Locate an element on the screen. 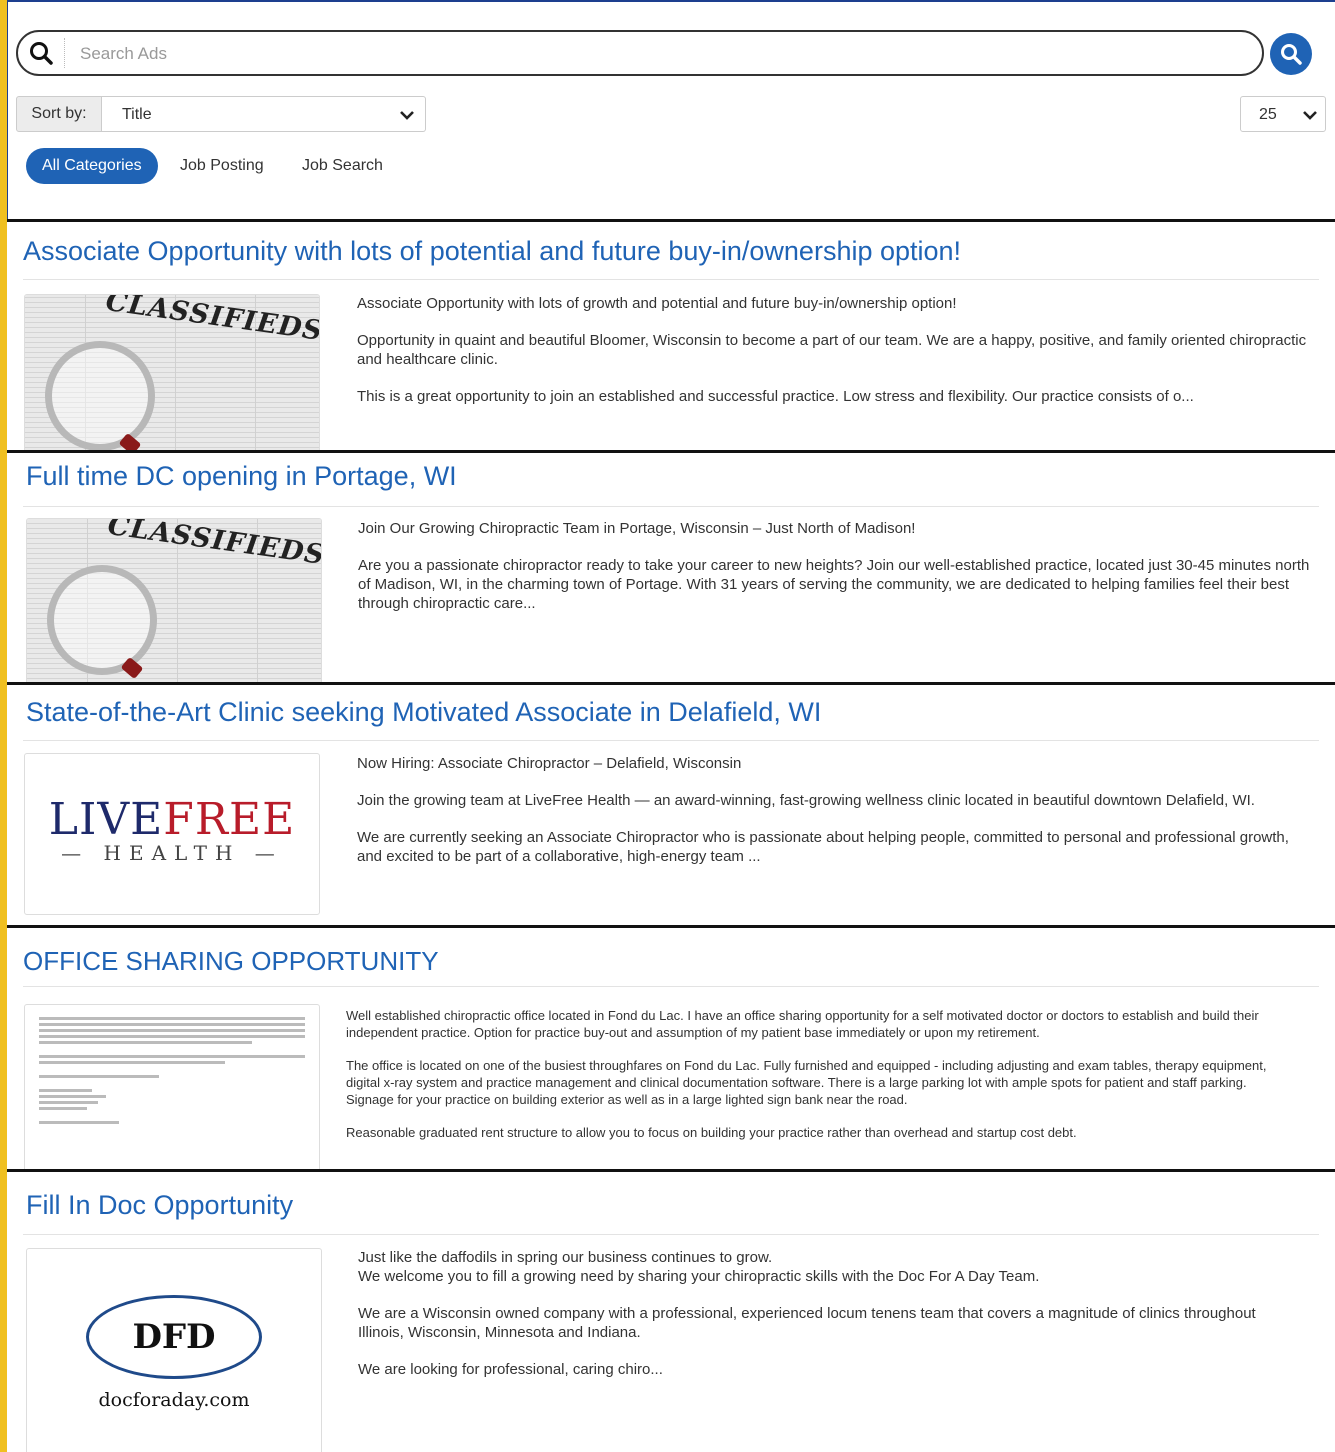 This screenshot has height=1452, width=1335. listing-thumbnail: LIVEFREE — HEALTH — is located at coordinates (172, 834).